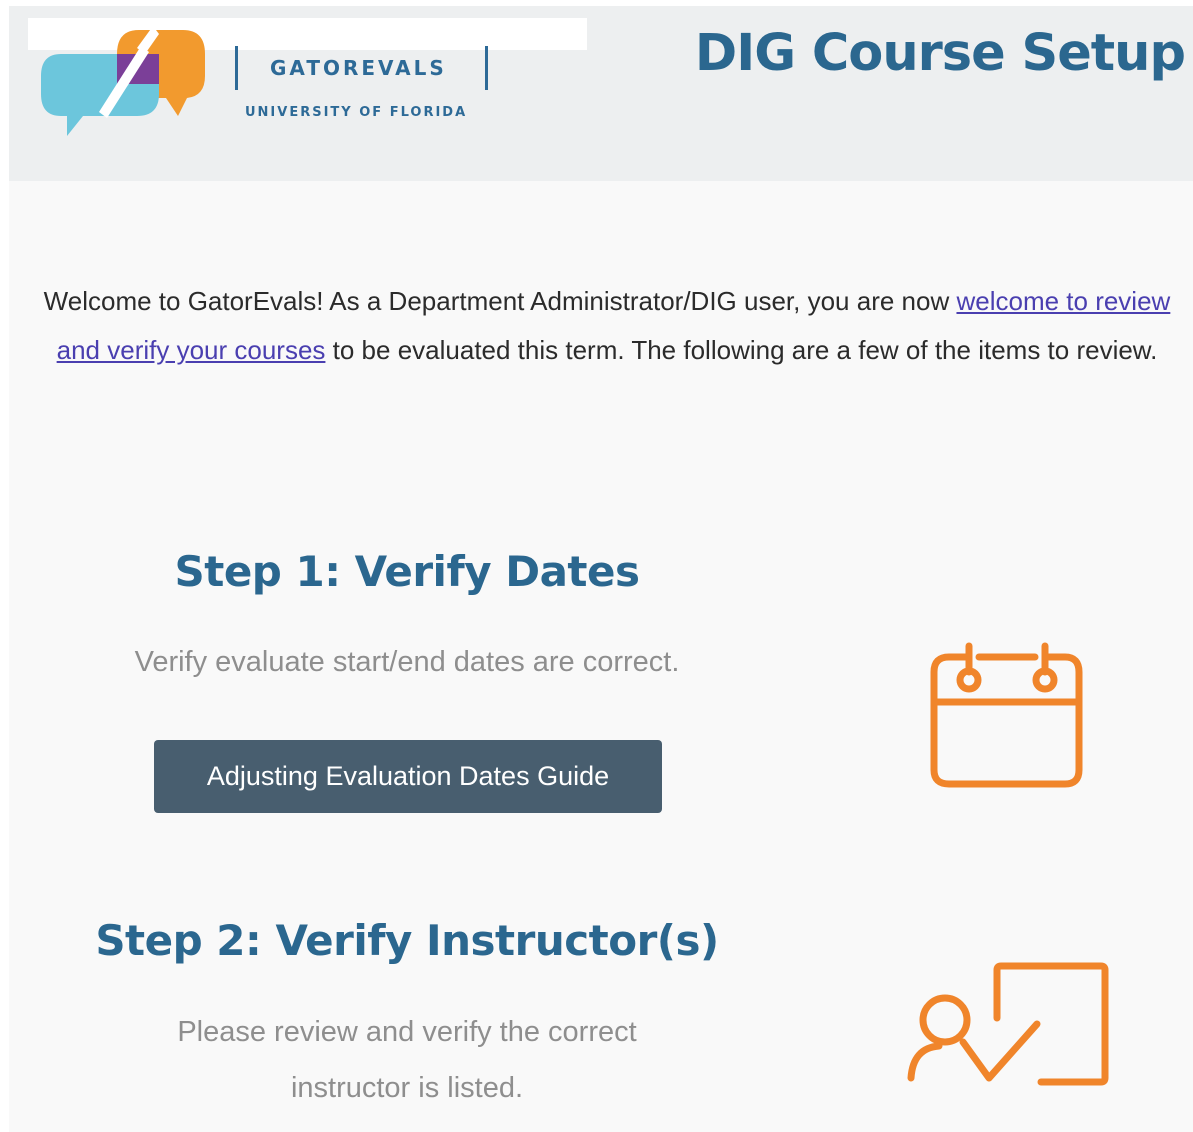 Image resolution: width=1193 pixels, height=1132 pixels. I want to click on logo-subtitle: UNIVERSITY OF FLORIDA, so click(356, 112).